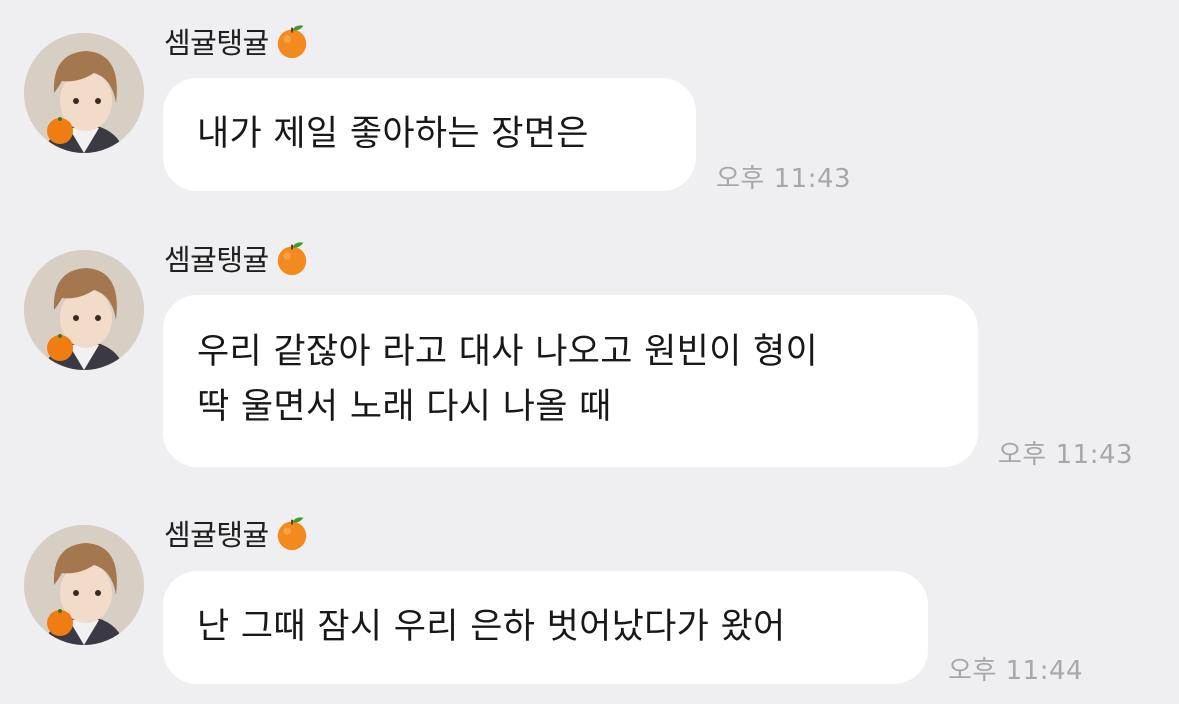  I want to click on message-text-line: 우리 같잖아 라고 대사 나오고 원빈이 형이, so click(508, 352).